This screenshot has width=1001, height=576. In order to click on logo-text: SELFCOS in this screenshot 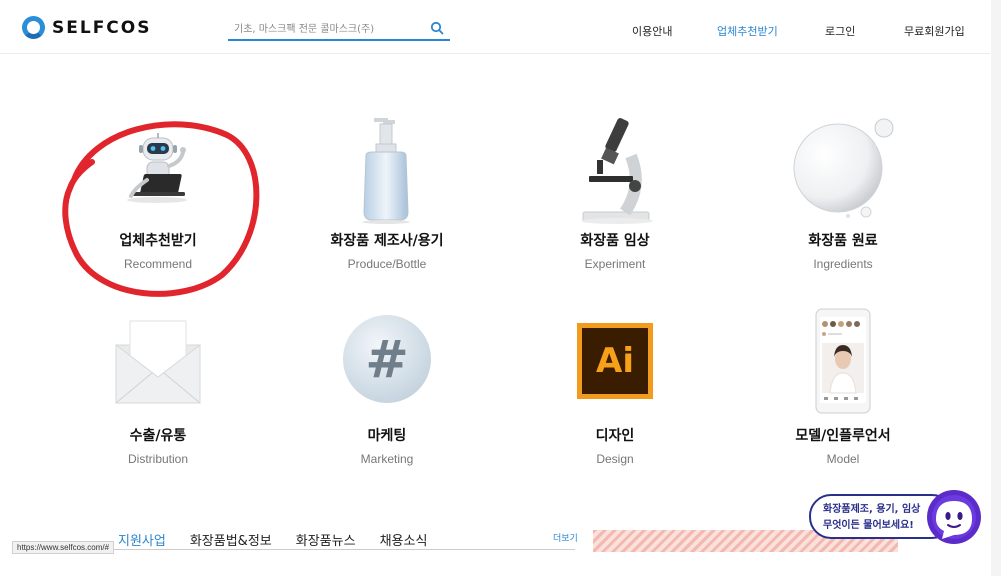, I will do `click(102, 27)`.